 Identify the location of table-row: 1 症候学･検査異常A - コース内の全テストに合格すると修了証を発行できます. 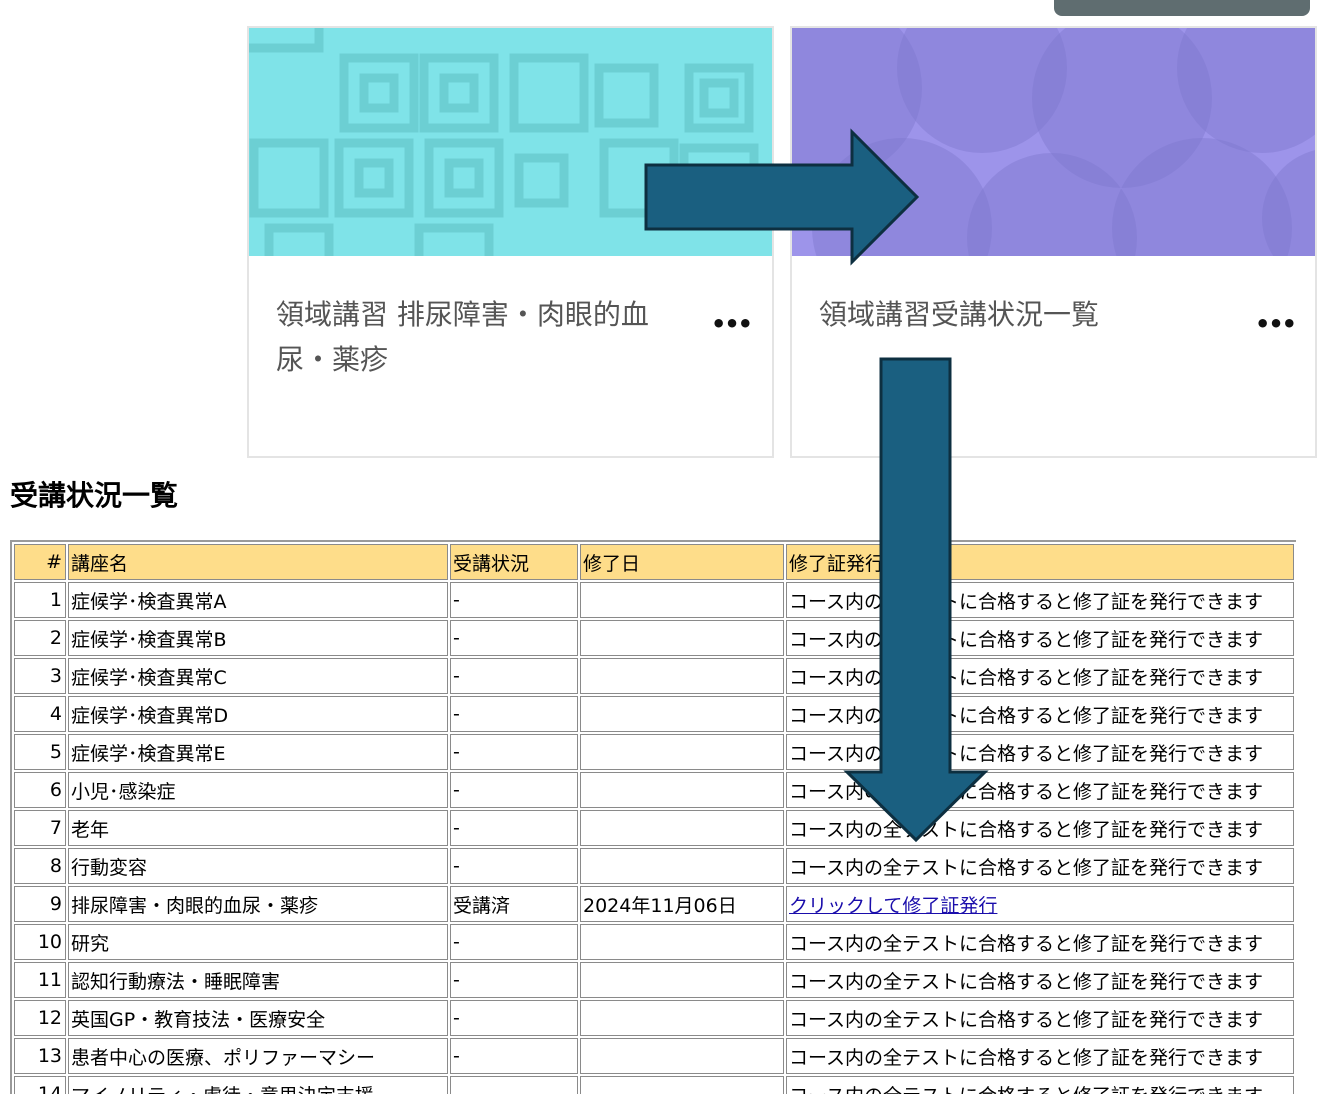
(654, 600).